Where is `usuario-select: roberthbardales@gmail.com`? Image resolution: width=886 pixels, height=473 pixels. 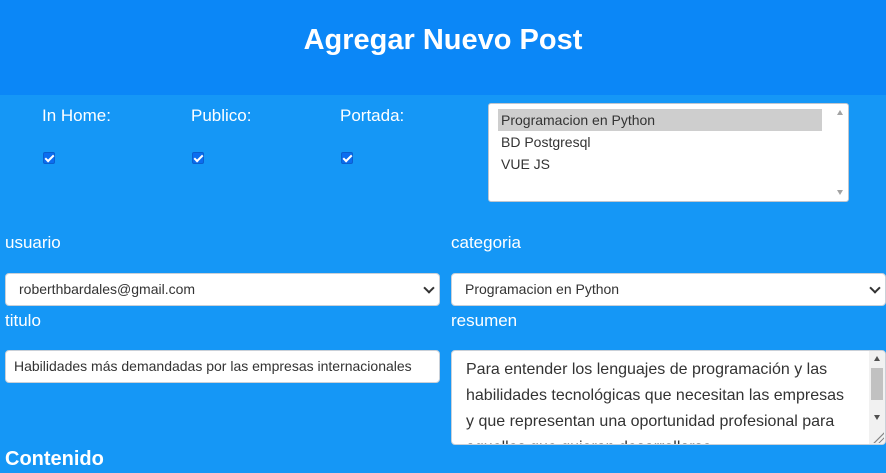 usuario-select: roberthbardales@gmail.com is located at coordinates (222, 289).